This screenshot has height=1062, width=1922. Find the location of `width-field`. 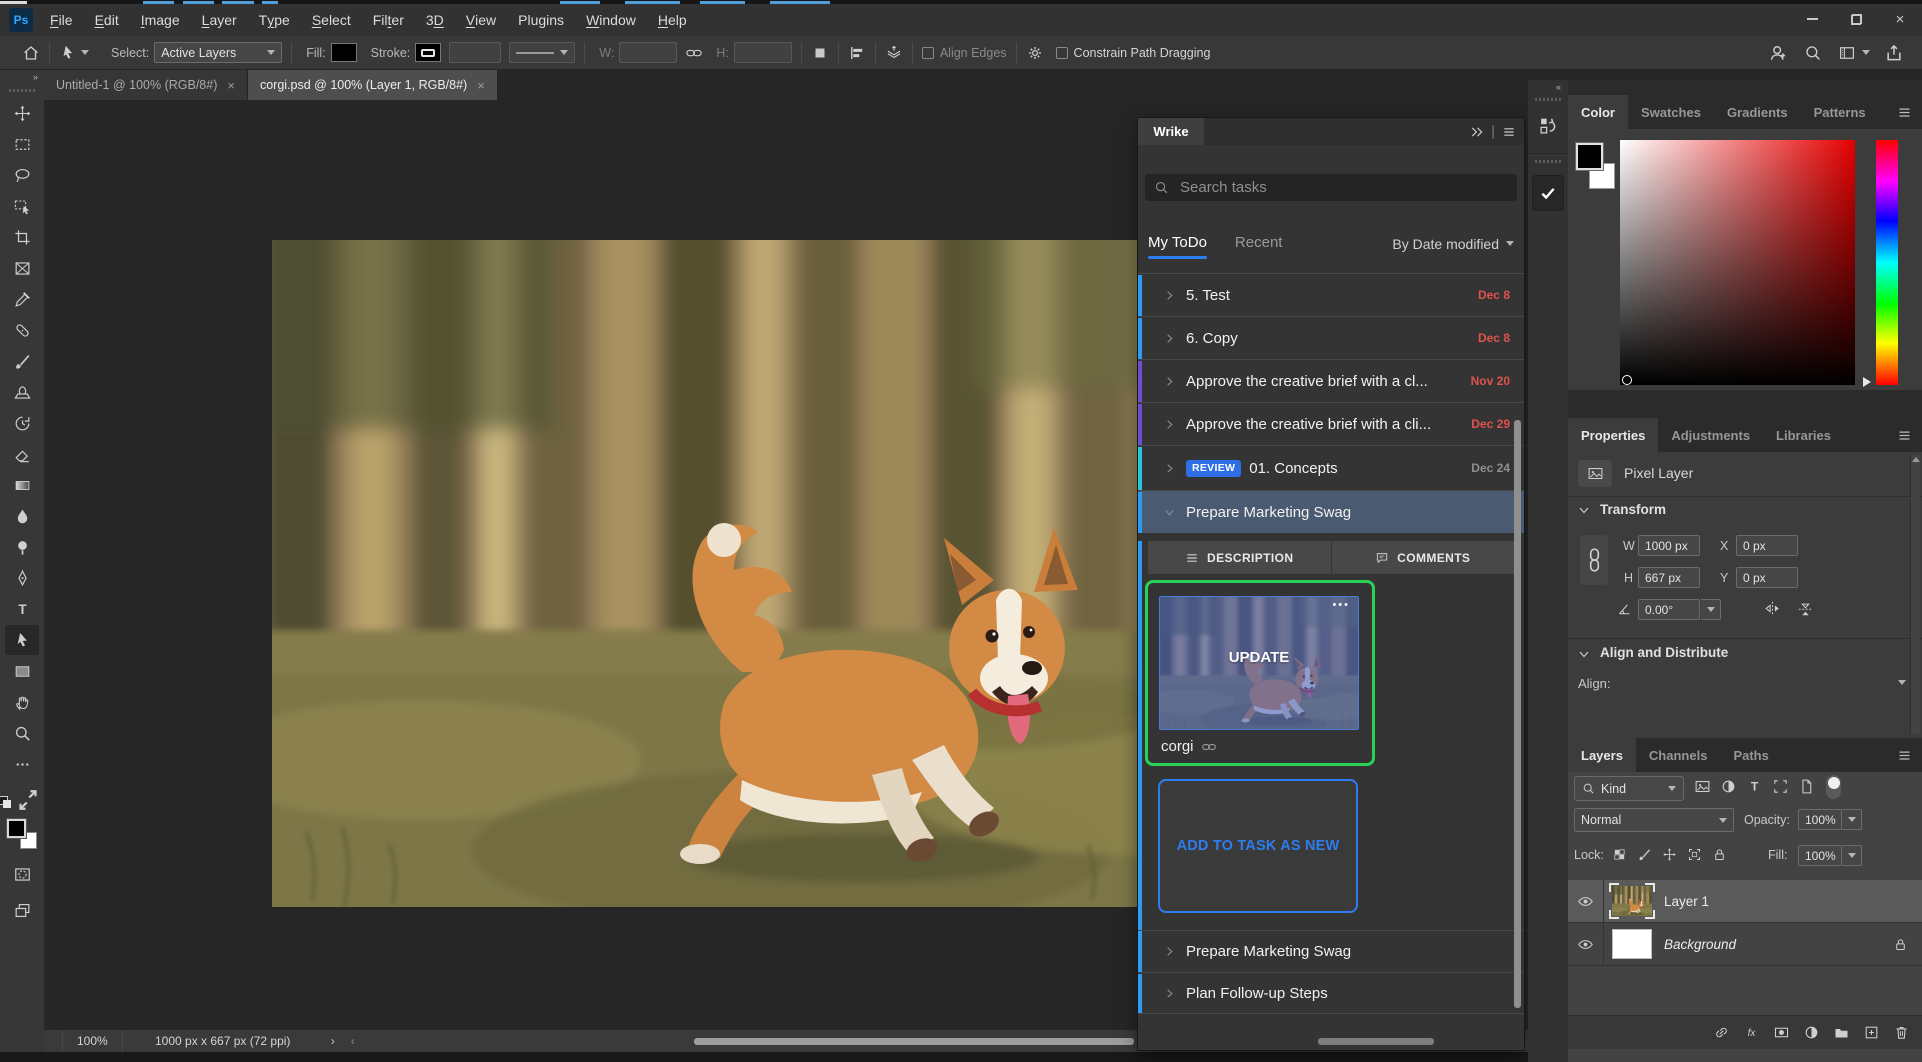

width-field is located at coordinates (648, 52).